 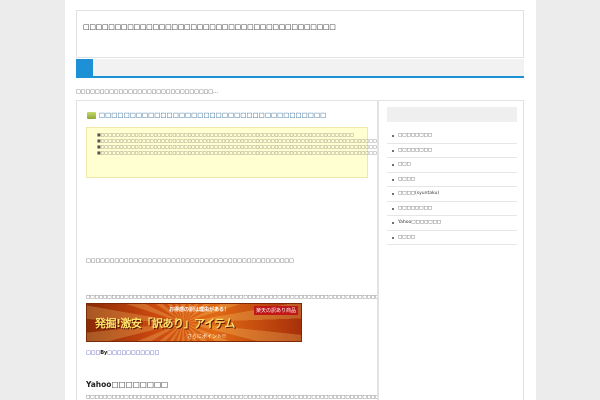 What do you see at coordinates (93, 353) in the screenshot?
I see `by-prefix: □□□` at bounding box center [93, 353].